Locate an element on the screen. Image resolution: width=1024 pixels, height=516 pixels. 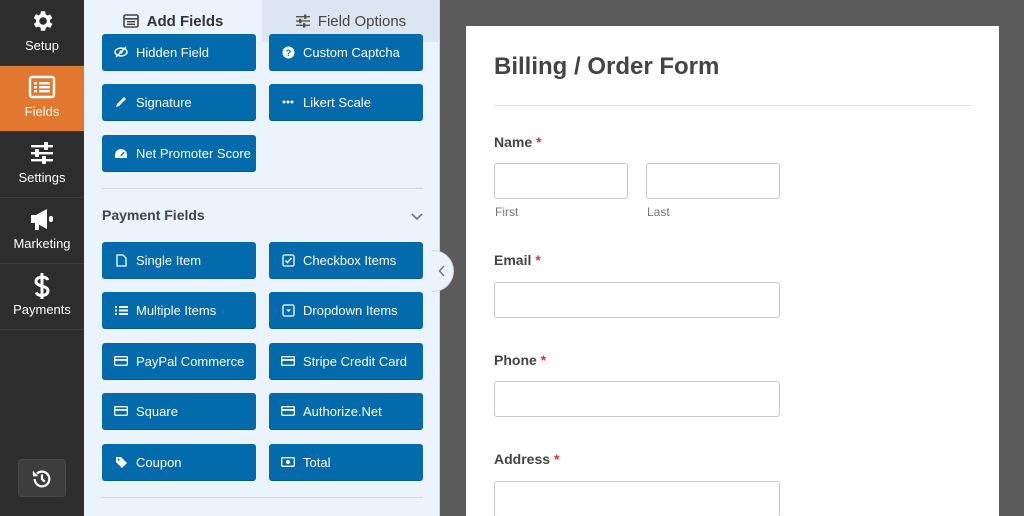
single-item-button: Single Item is located at coordinates (179, 260).